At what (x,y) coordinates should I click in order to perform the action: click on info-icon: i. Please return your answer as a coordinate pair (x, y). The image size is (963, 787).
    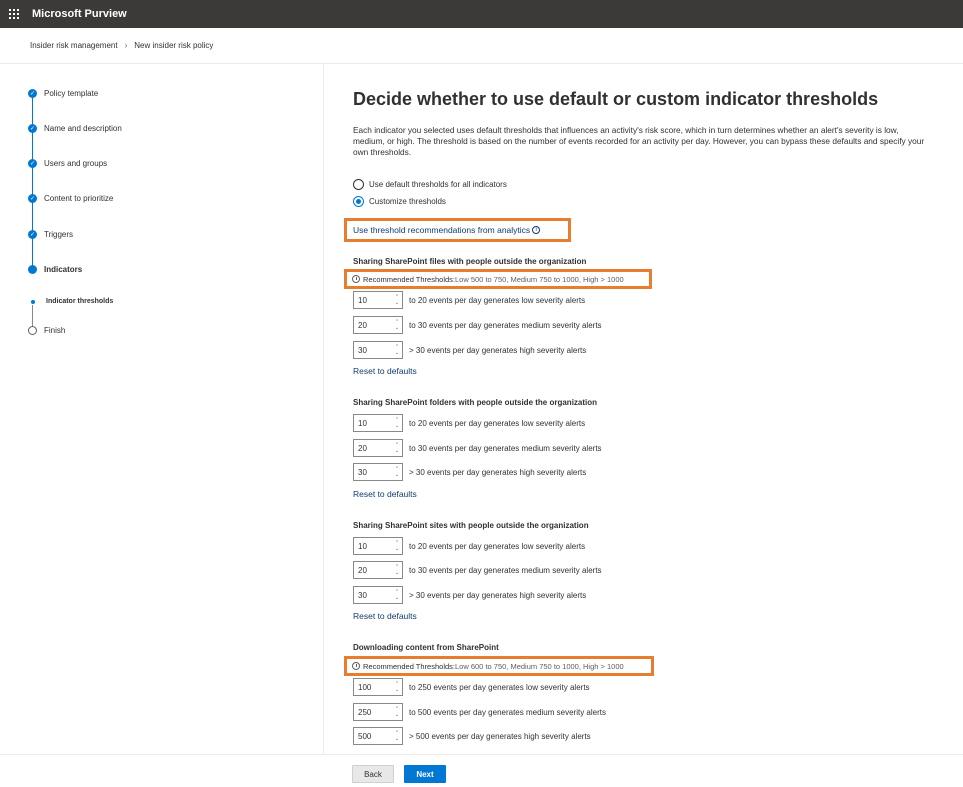
    Looking at the image, I should click on (536, 230).